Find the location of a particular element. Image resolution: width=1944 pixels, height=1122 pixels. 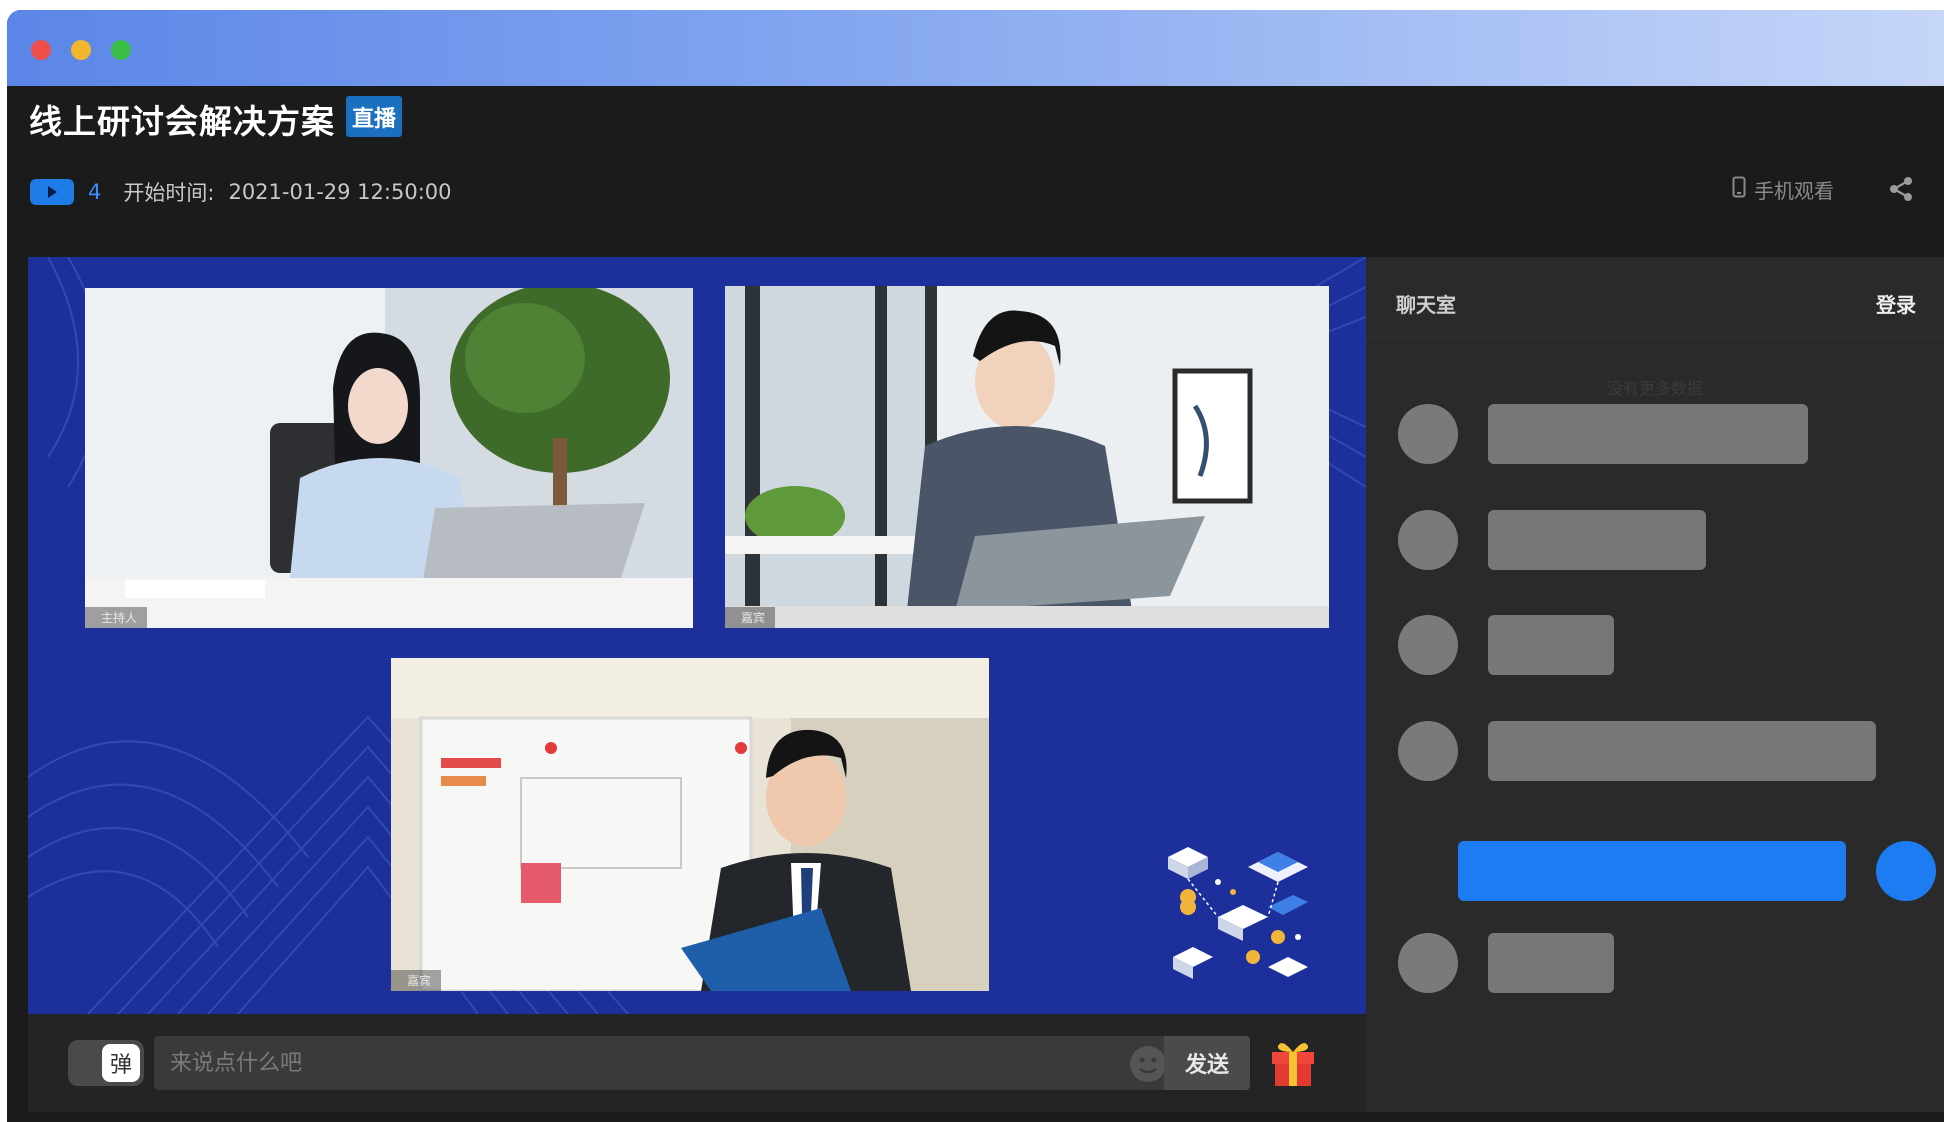

chat-title: 聊天室 is located at coordinates (1426, 305).